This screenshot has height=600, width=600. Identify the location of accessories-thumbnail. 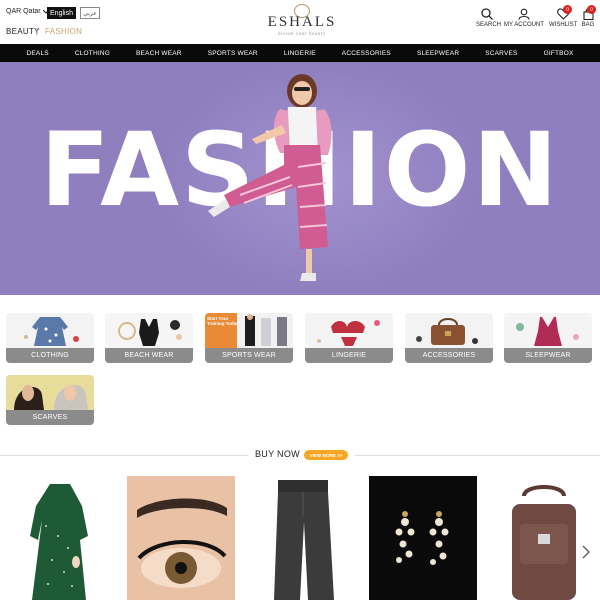
(449, 330).